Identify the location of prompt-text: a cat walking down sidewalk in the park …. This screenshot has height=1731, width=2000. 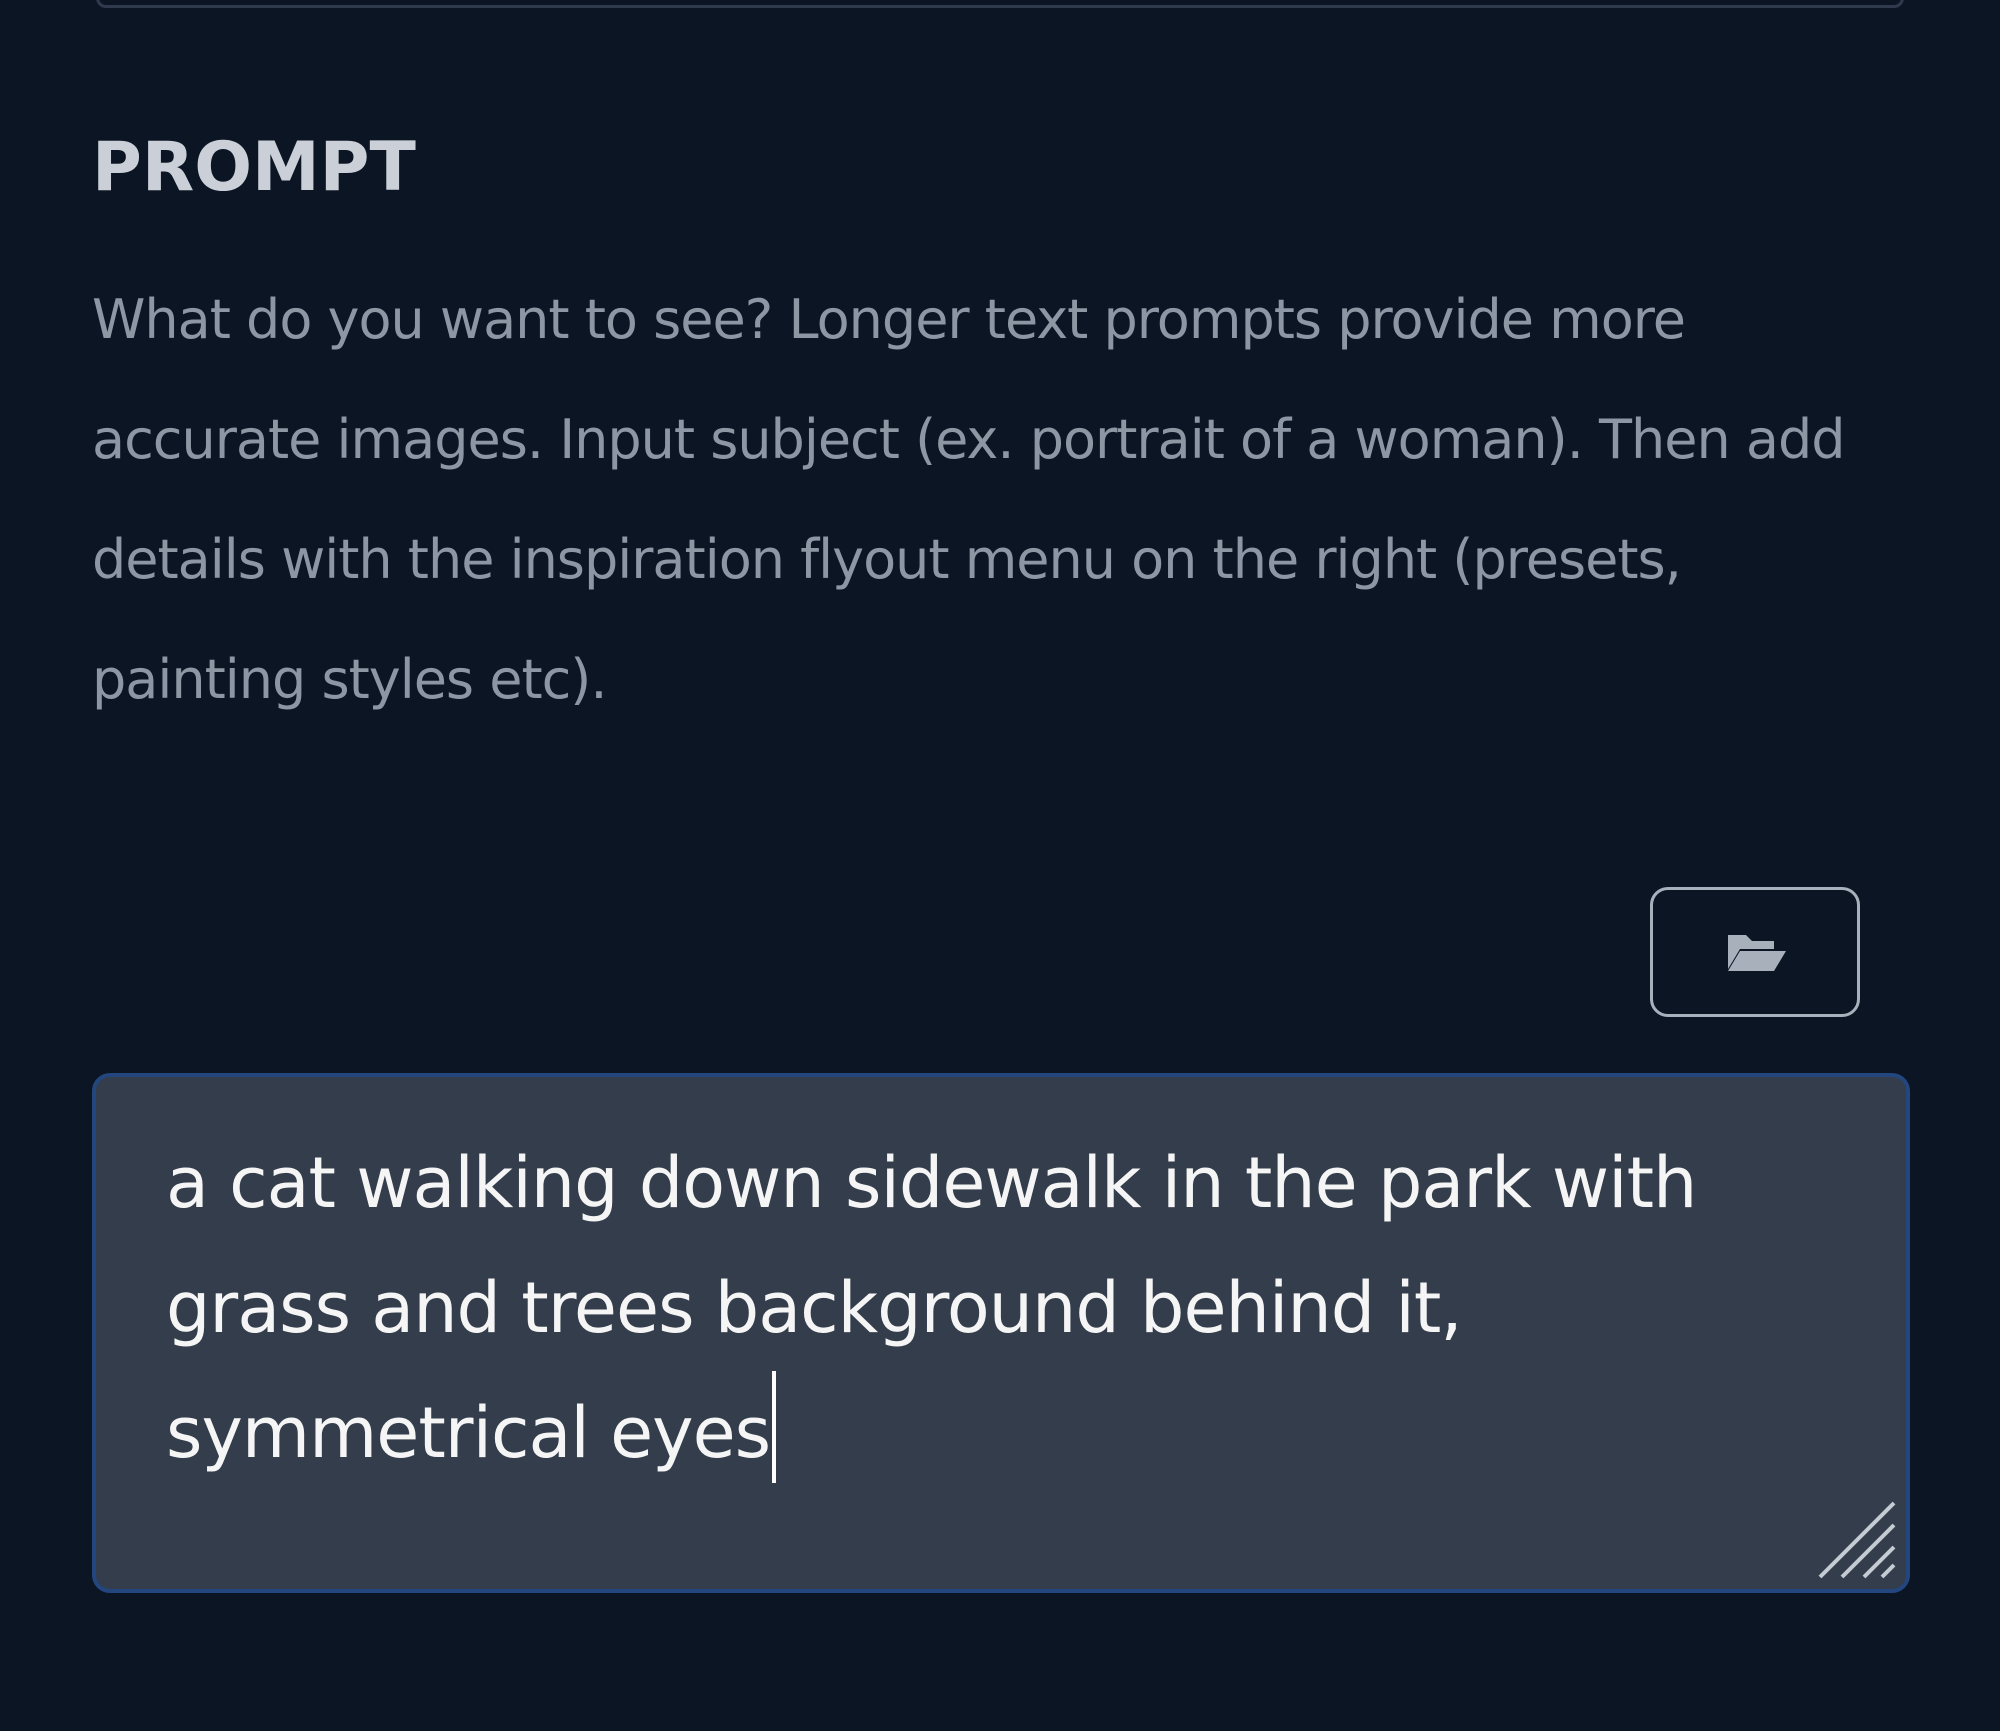
(942, 1308).